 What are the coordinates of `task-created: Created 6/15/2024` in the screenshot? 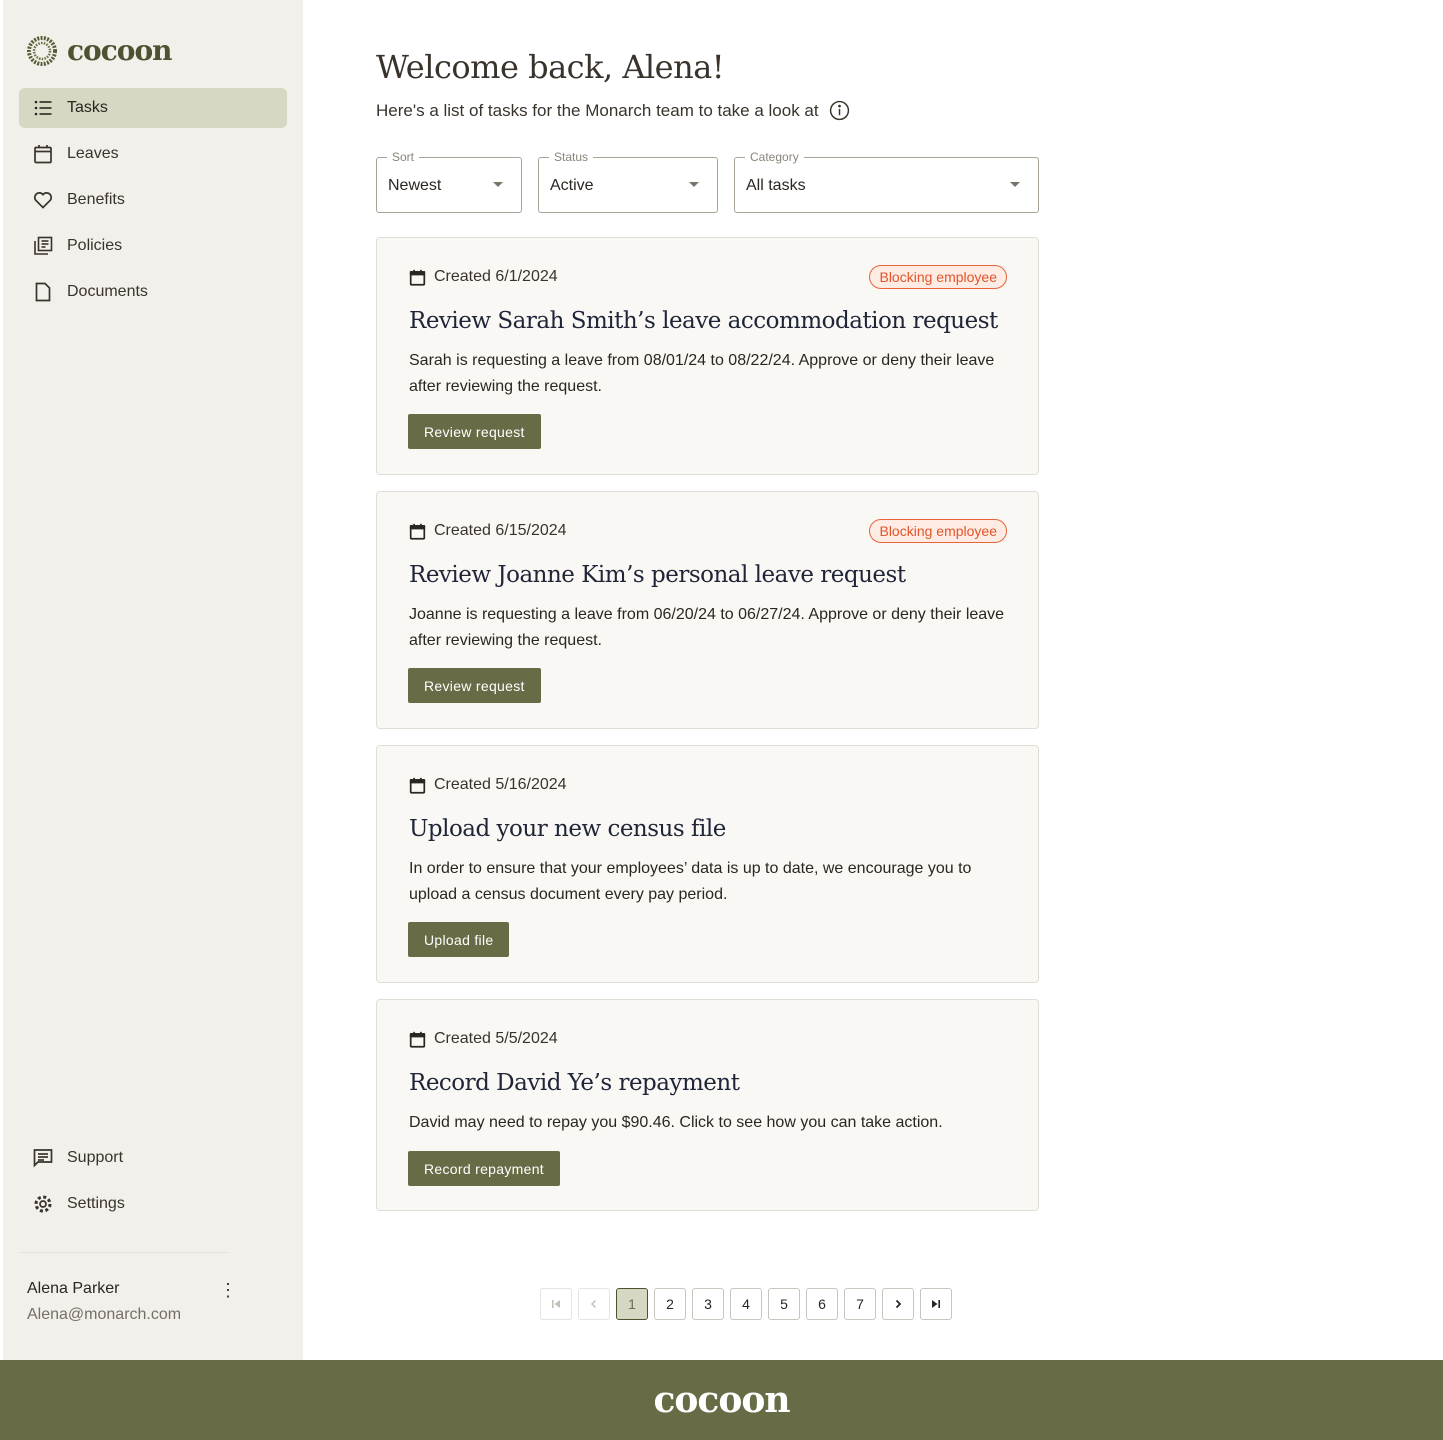 It's located at (488, 531).